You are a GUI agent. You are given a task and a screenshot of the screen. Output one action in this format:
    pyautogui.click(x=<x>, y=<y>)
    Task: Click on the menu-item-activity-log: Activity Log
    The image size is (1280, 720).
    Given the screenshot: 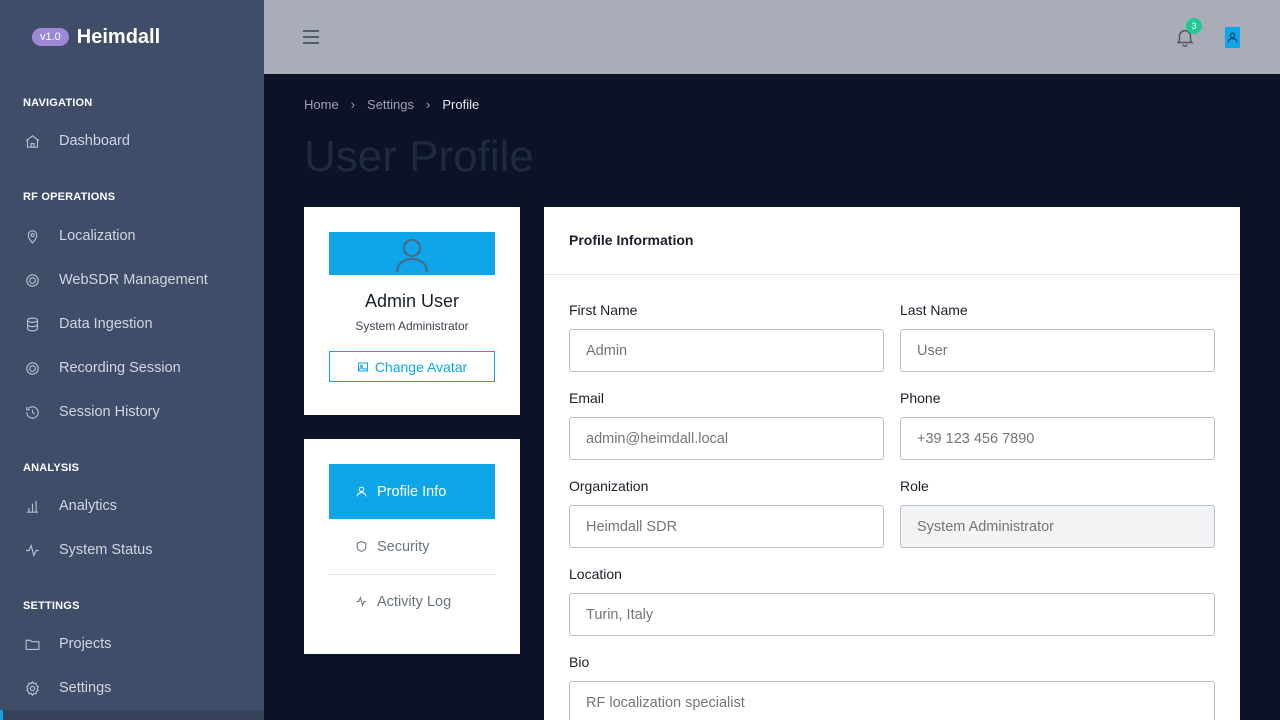 What is the action you would take?
    pyautogui.click(x=412, y=601)
    